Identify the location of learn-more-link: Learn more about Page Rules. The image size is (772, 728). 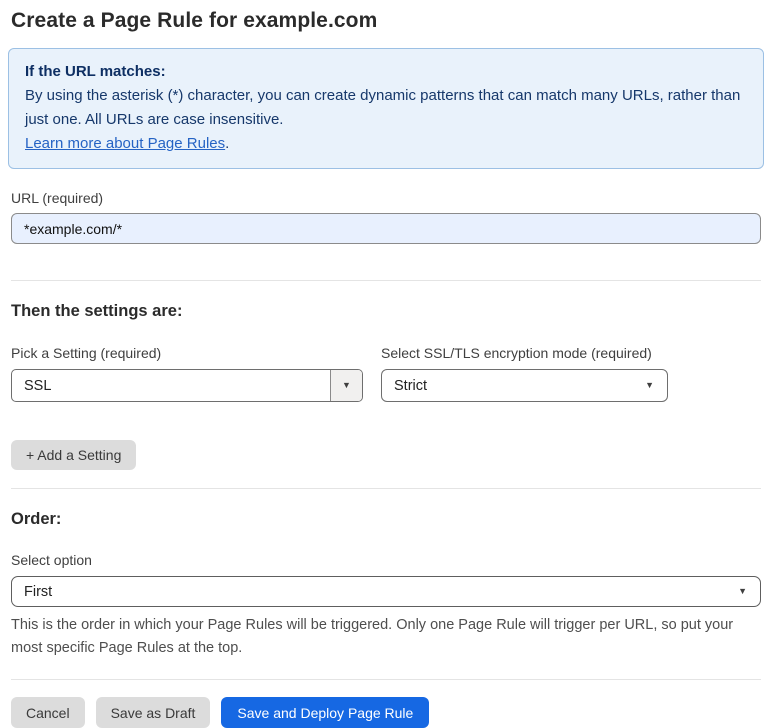
(125, 143).